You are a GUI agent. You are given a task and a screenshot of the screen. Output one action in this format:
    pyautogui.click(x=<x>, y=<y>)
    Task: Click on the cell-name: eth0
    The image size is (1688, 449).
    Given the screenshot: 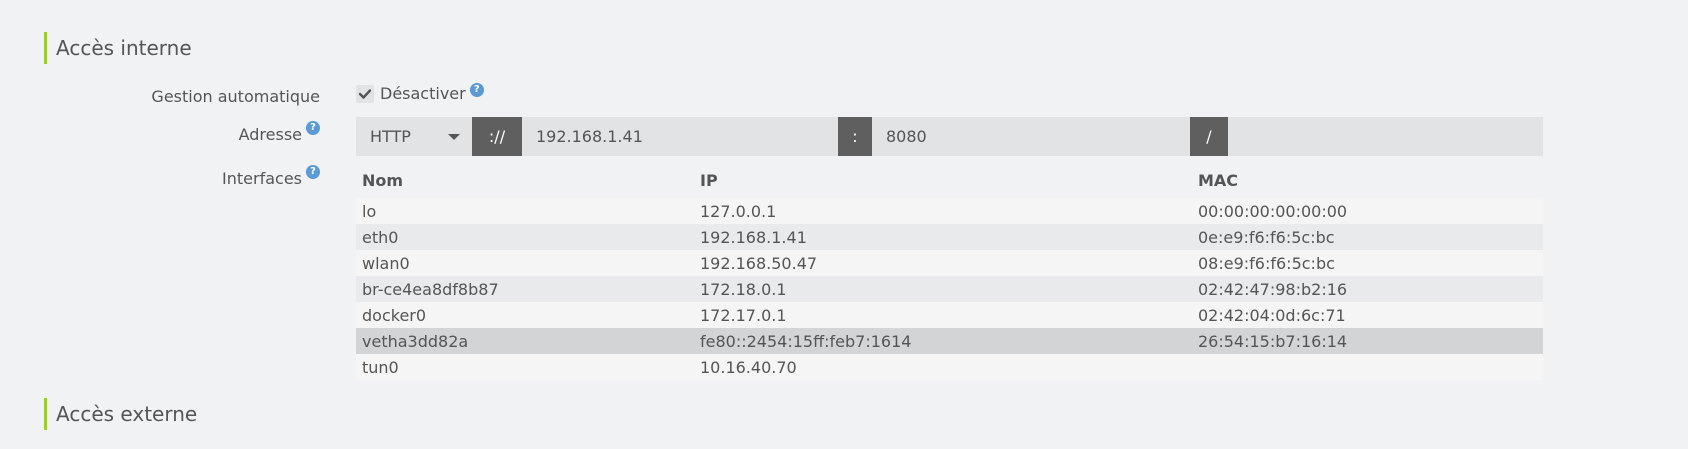 What is the action you would take?
    pyautogui.click(x=525, y=237)
    